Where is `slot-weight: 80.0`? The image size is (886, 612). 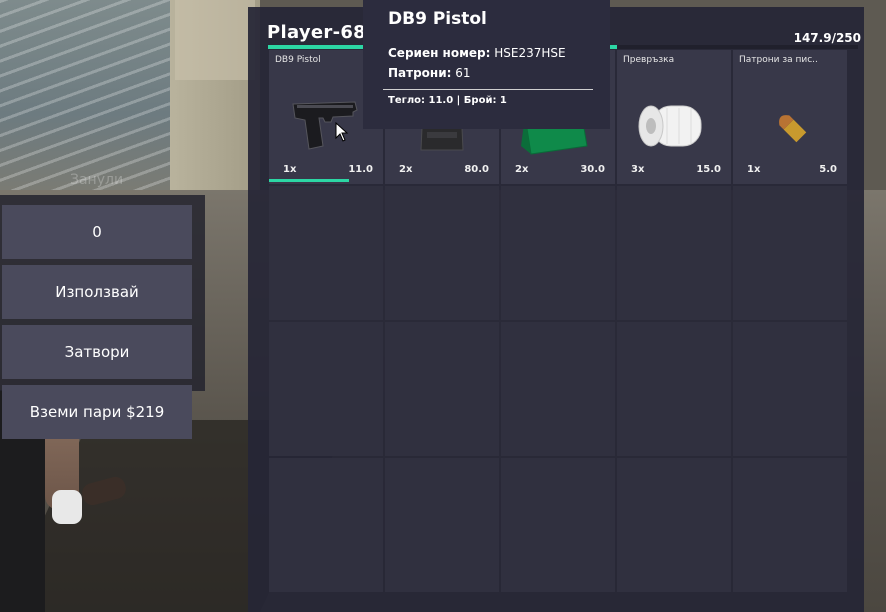
slot-weight: 80.0 is located at coordinates (476, 169).